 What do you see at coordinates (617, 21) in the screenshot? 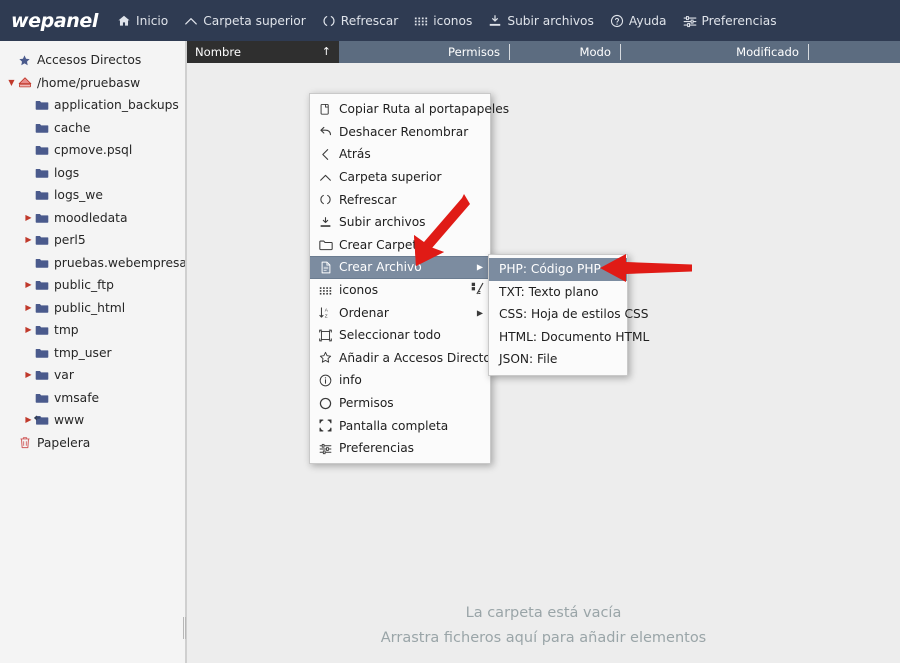
I see `help-circle-icon` at bounding box center [617, 21].